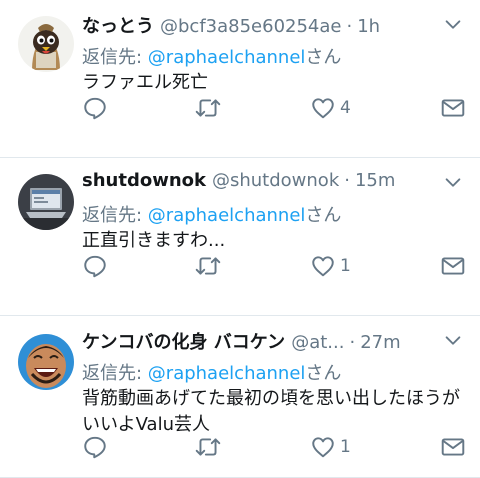 This screenshot has height=478, width=480. Describe the element at coordinates (183, 341) in the screenshot. I see `display-name: ケンコバの化身 バコケン` at that location.